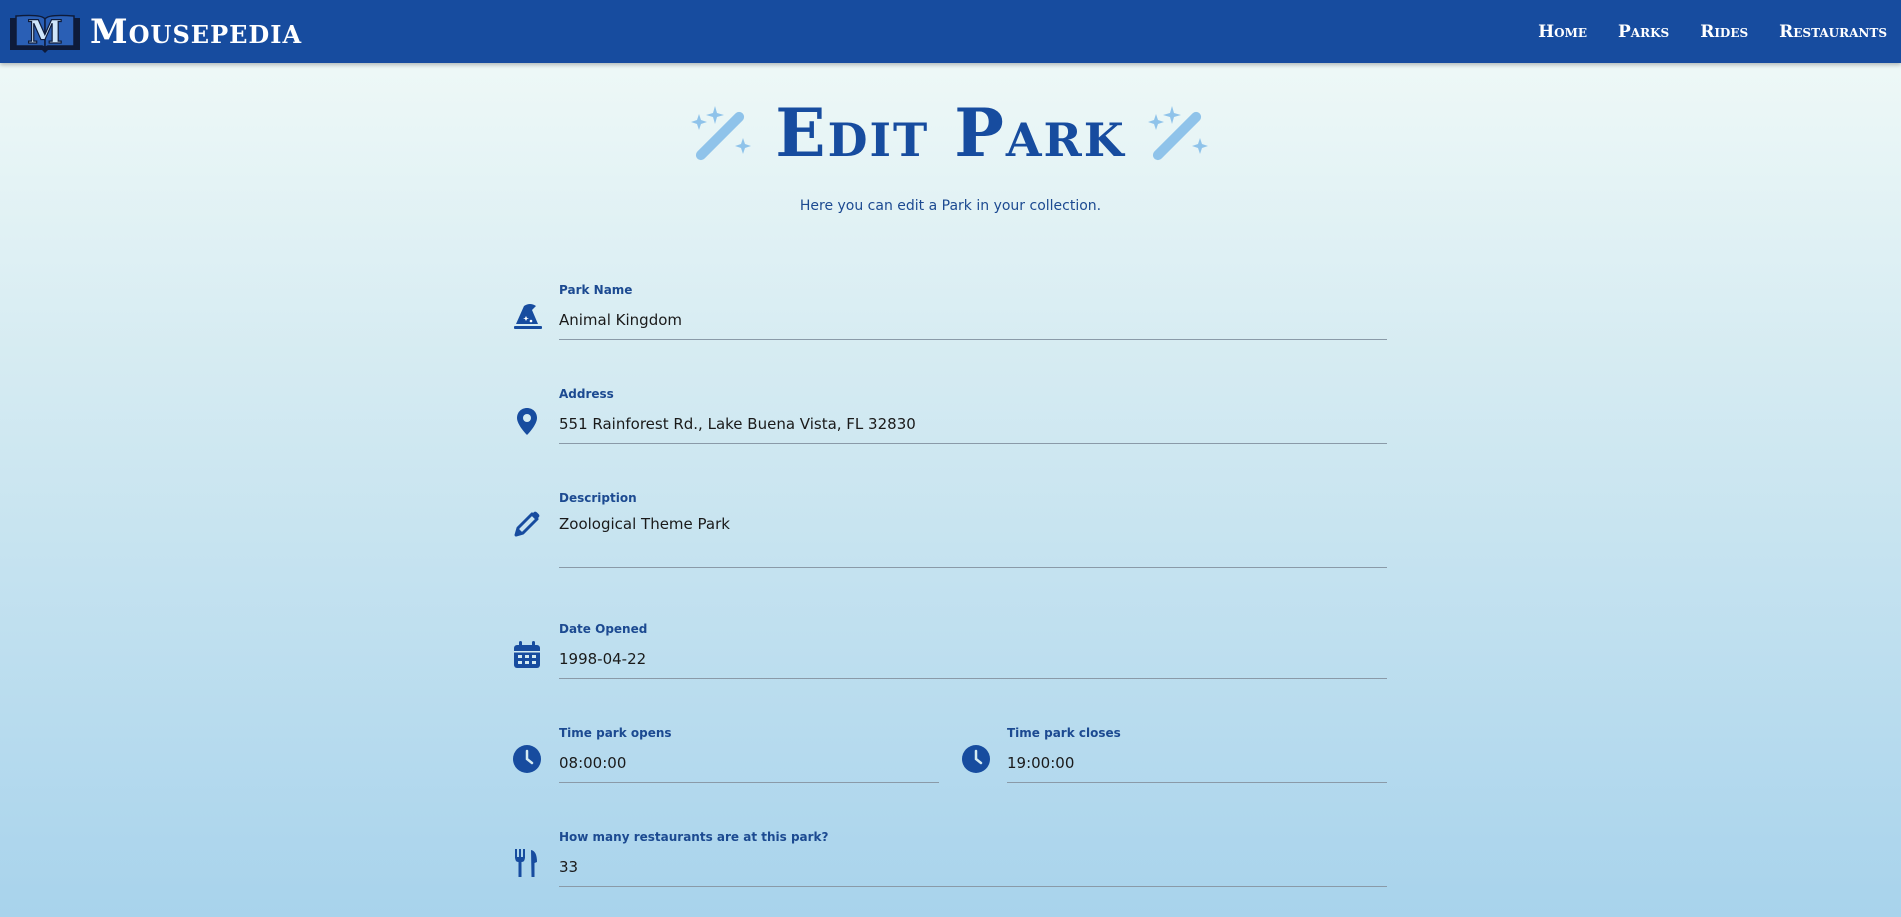  I want to click on pencil-icon, so click(527, 524).